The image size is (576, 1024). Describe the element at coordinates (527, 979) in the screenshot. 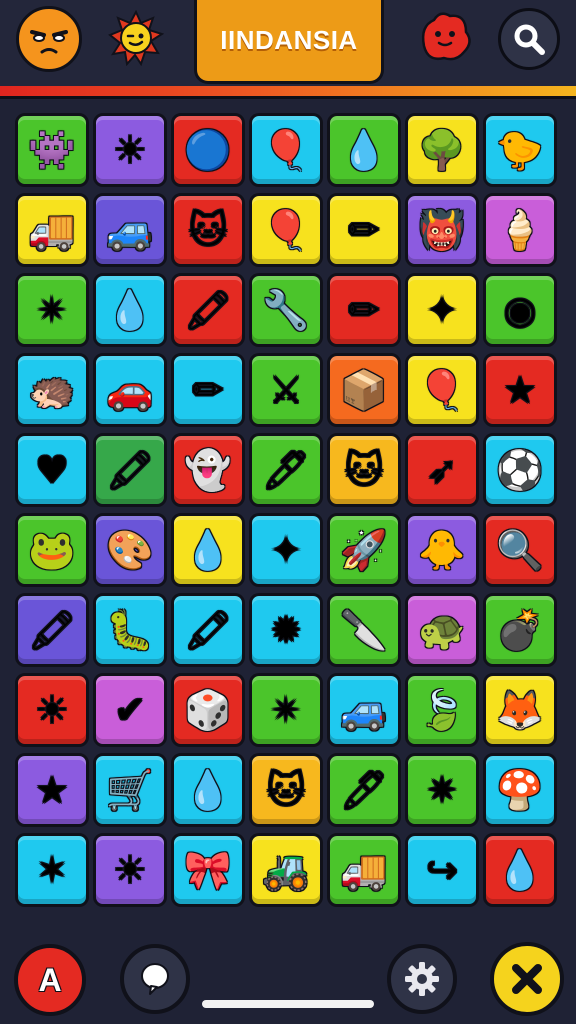

I see `close-button` at that location.